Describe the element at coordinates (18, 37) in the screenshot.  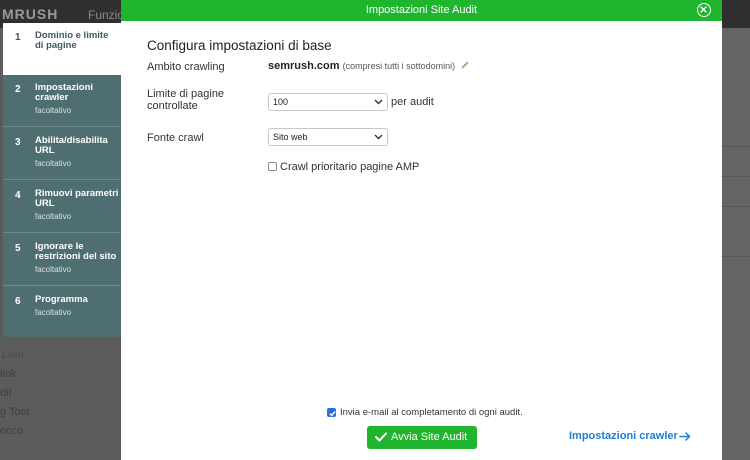
I see `step-number: 1` at that location.